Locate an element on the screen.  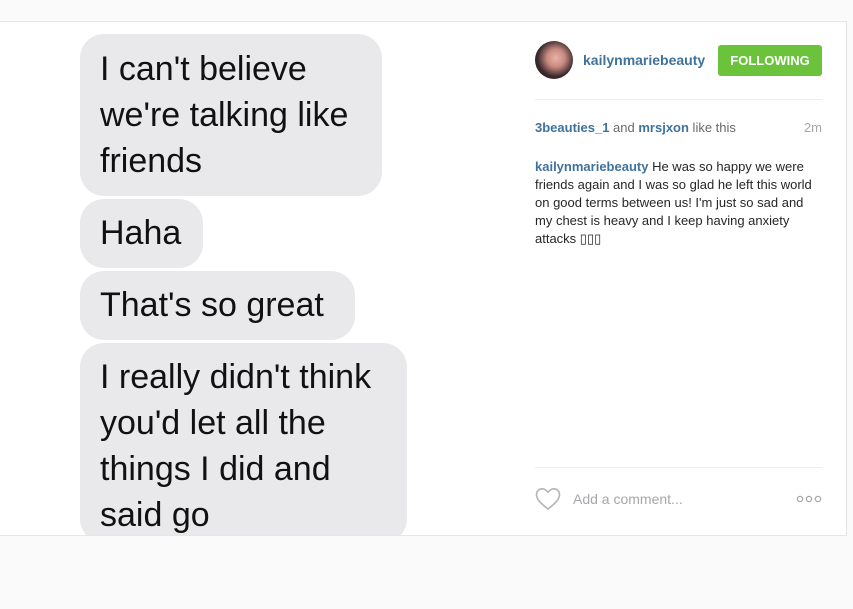
more-options-icon is located at coordinates (809, 499).